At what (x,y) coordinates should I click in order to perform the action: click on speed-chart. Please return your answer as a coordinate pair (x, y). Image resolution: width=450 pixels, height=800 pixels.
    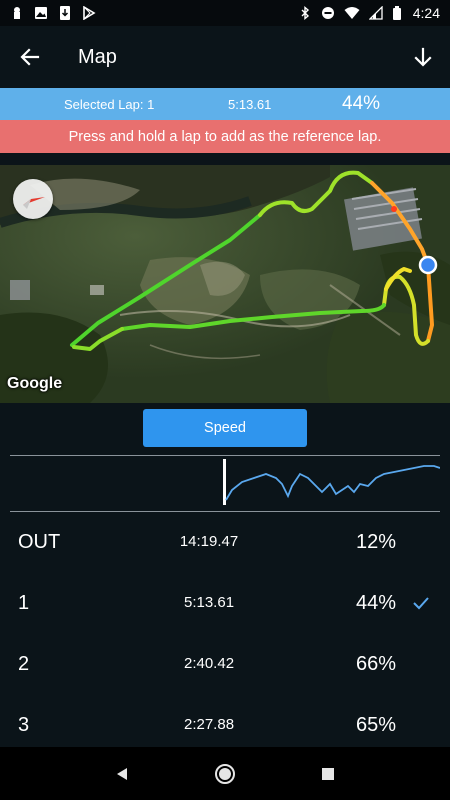
    Looking at the image, I should click on (225, 483).